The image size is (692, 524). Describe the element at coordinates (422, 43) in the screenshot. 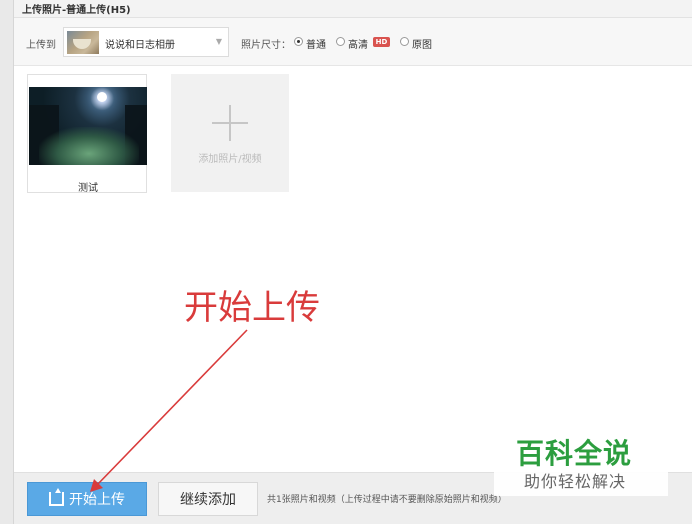

I see `size-original-label: 原图` at that location.